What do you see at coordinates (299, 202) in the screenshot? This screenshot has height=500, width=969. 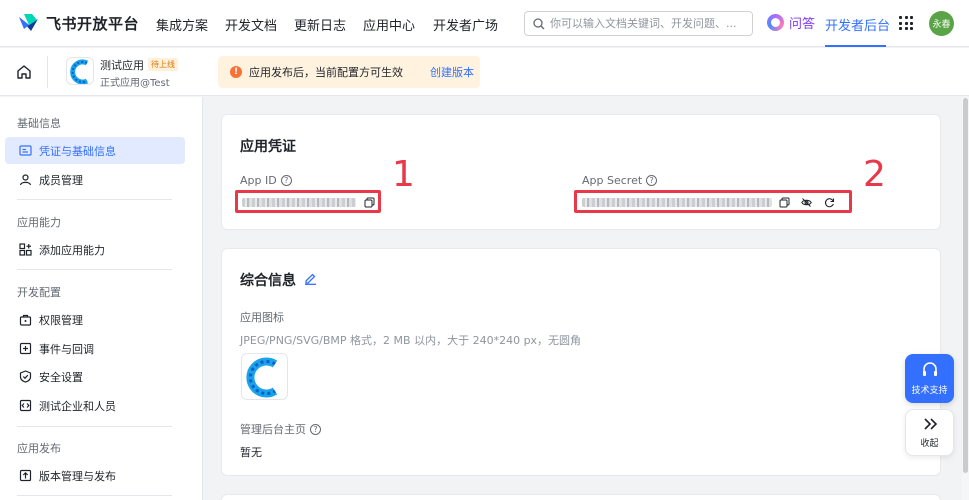 I see `app-id-value-redacted` at bounding box center [299, 202].